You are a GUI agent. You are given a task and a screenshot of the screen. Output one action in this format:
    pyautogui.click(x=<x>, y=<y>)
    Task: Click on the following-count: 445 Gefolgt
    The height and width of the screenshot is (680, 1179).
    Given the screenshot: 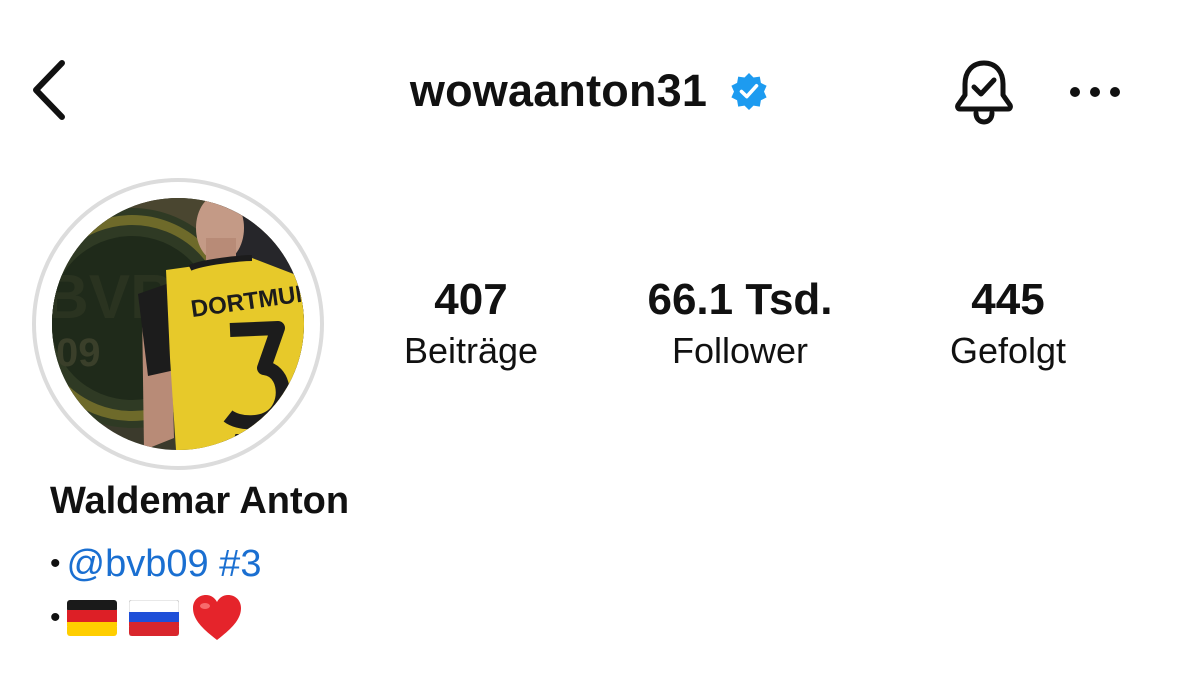 What is the action you would take?
    pyautogui.click(x=1008, y=323)
    